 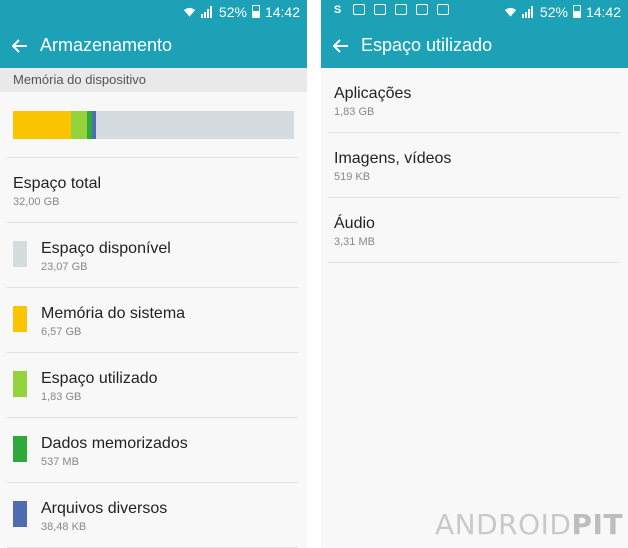 What do you see at coordinates (474, 165) in the screenshot?
I see `used-item-images-videos: Imagens, vídeos 519 KB` at bounding box center [474, 165].